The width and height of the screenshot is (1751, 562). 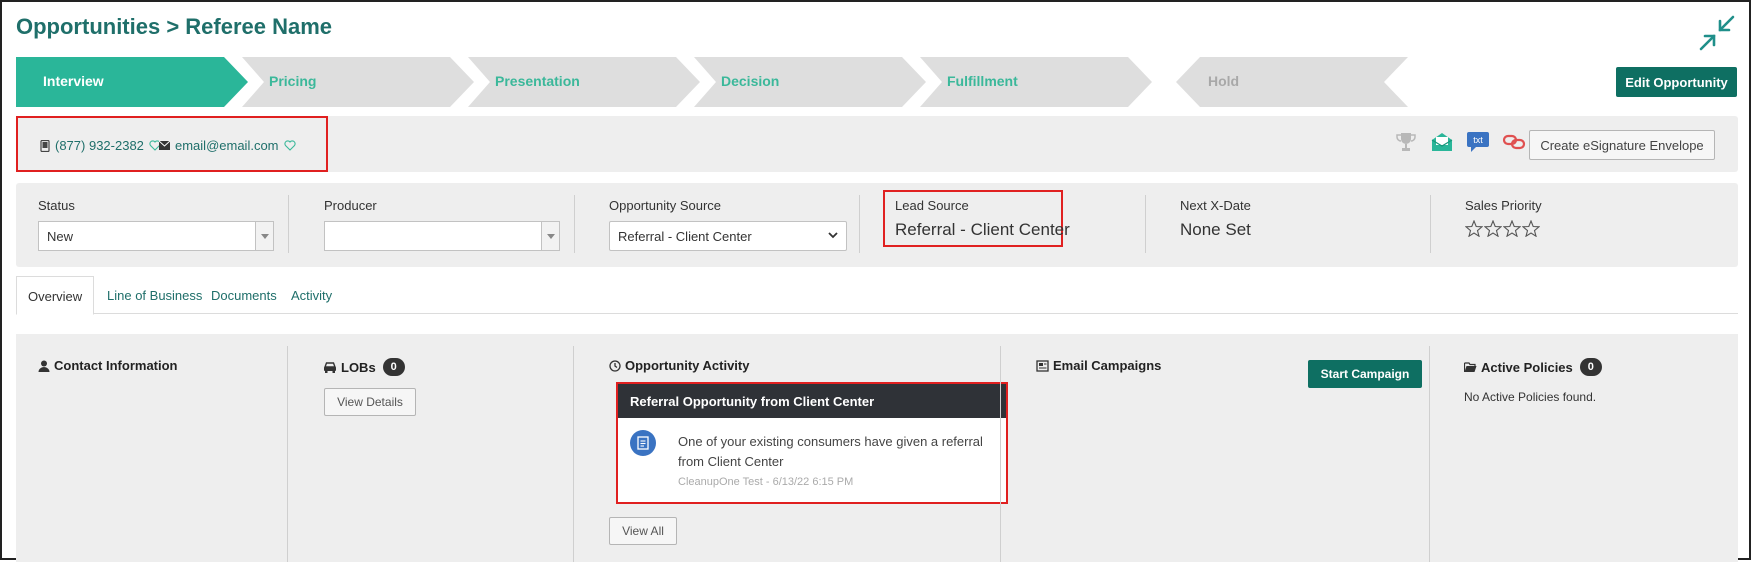 I want to click on contact-information-title: Contact Information, so click(x=108, y=365).